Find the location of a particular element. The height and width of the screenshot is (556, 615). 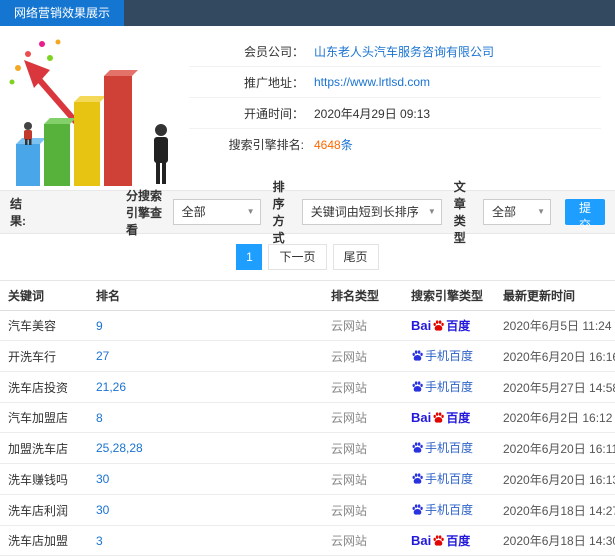

rank-cell: 8 is located at coordinates (205, 417).